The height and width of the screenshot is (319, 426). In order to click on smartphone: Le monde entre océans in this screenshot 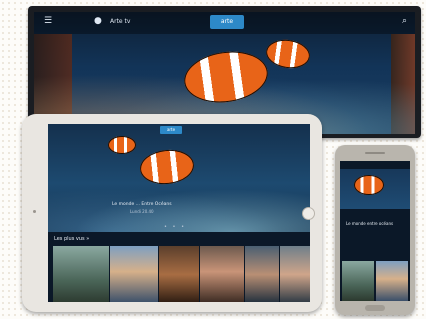, I will do `click(375, 230)`.